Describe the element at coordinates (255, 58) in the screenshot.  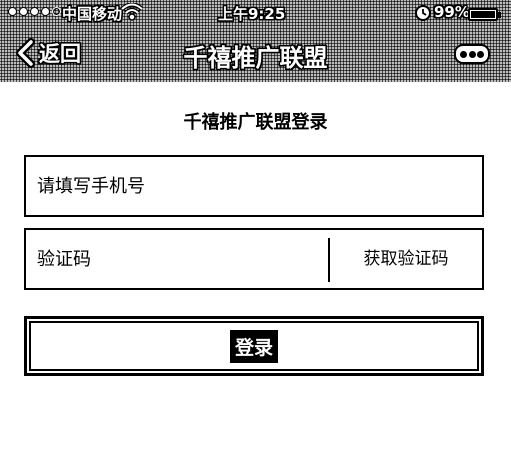
I see `nav-title: 千禧推广联盟` at that location.